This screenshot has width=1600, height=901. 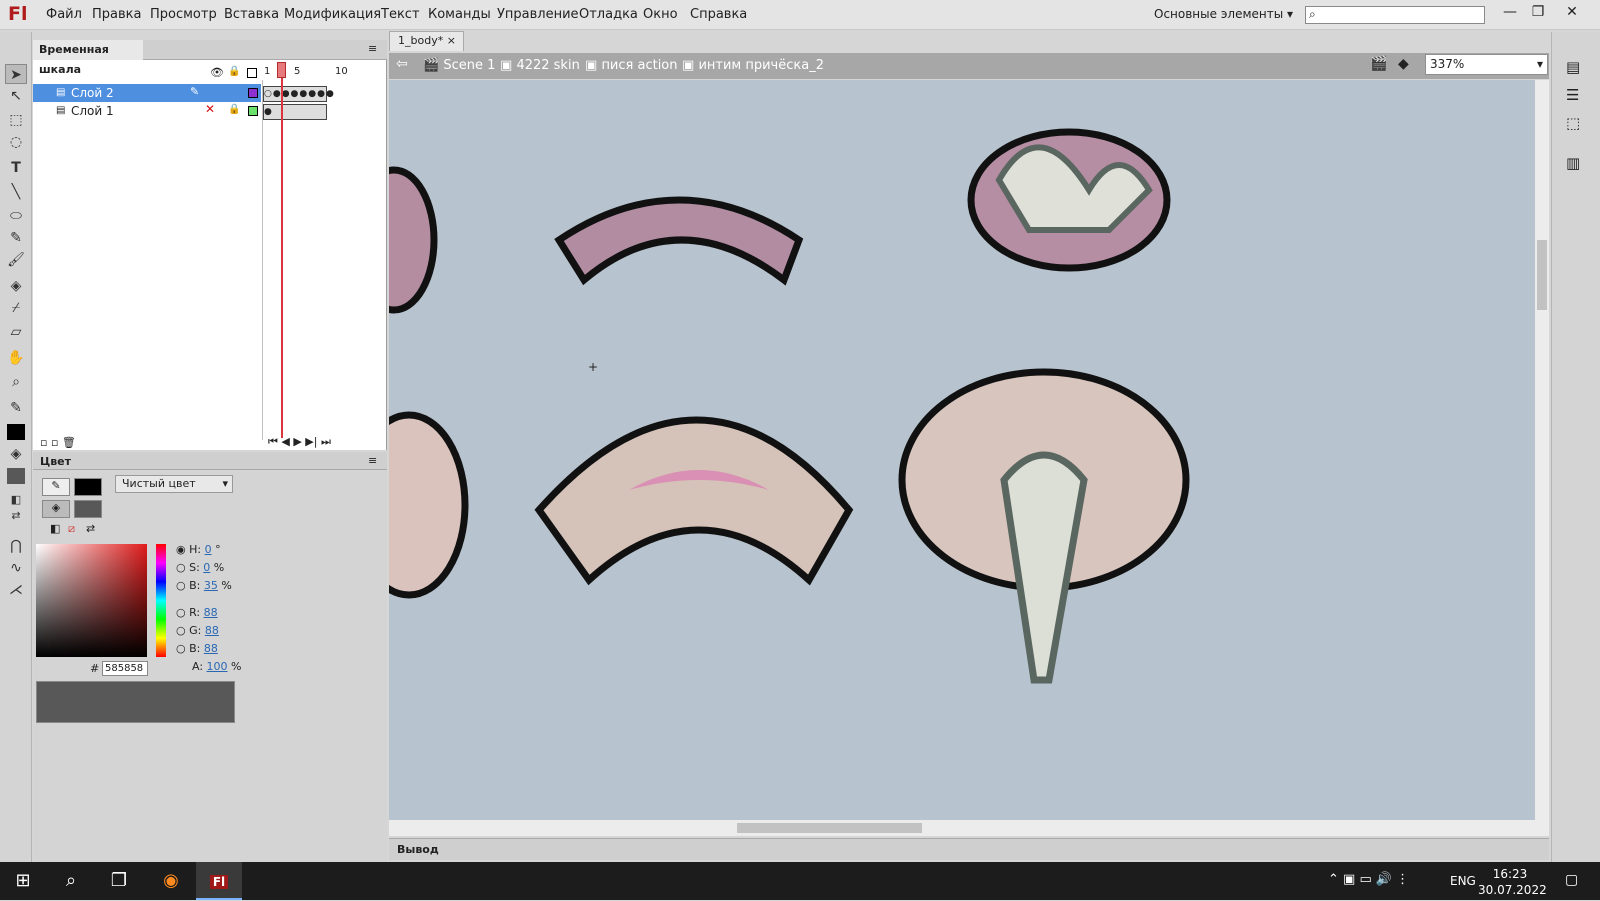 I want to click on task-view-icon: ❐, so click(x=119, y=881).